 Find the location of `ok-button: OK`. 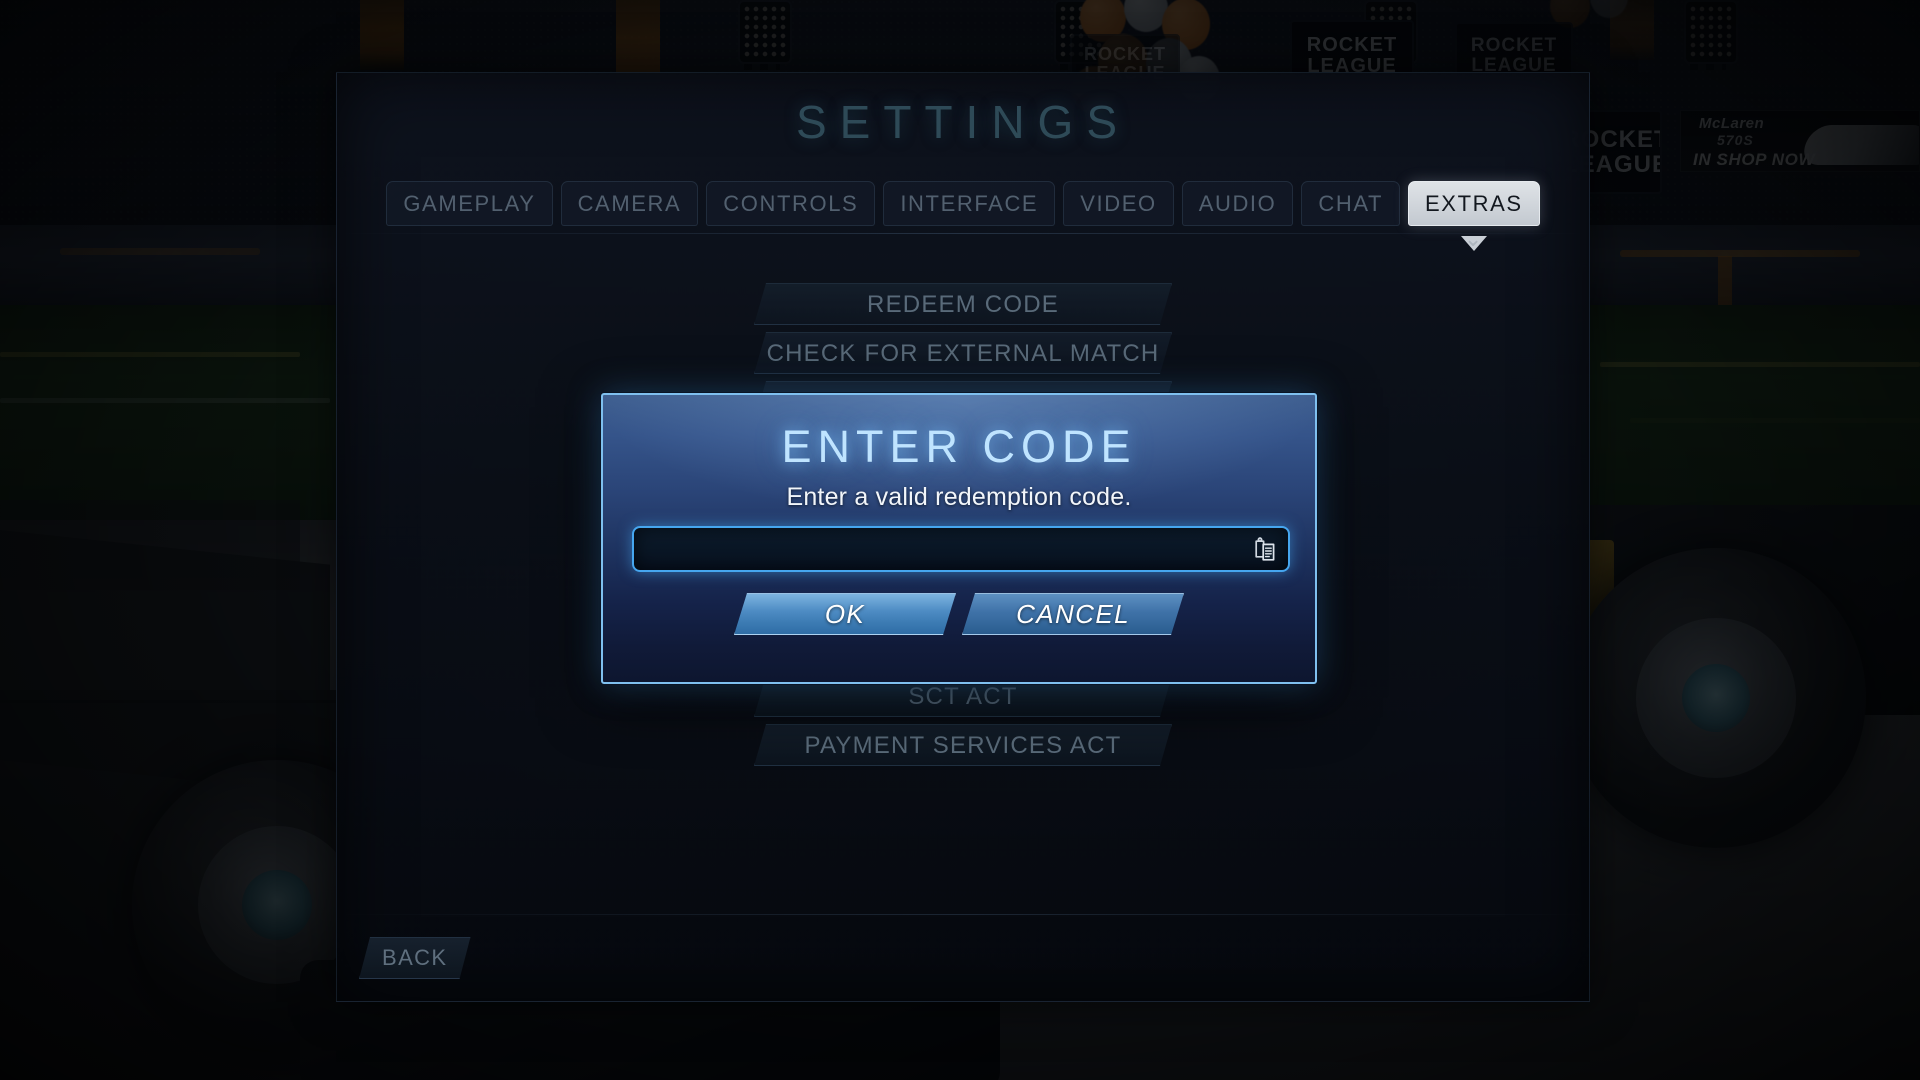

ok-button: OK is located at coordinates (845, 614).